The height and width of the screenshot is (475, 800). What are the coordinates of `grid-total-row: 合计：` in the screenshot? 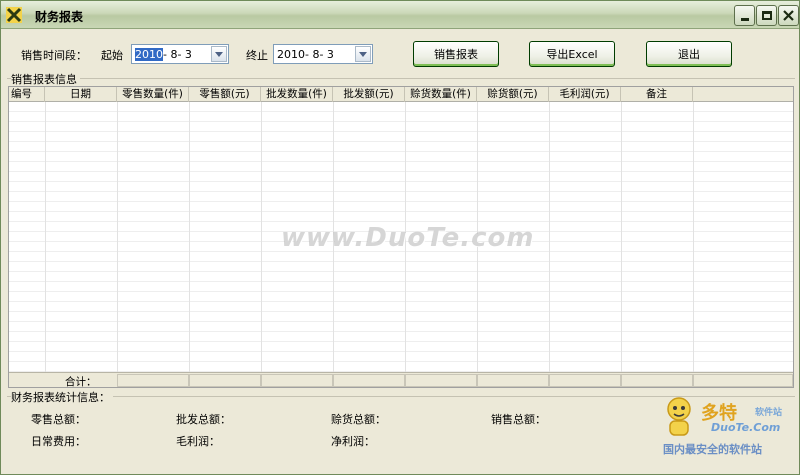 It's located at (401, 380).